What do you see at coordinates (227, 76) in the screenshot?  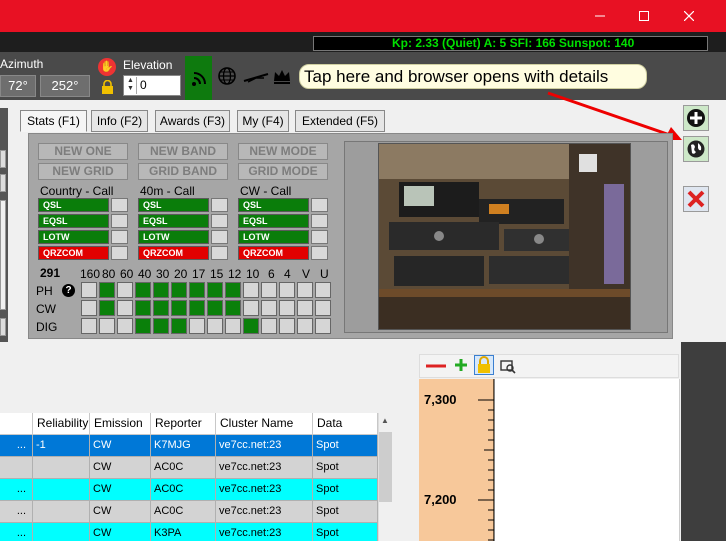 I see `globe-icon` at bounding box center [227, 76].